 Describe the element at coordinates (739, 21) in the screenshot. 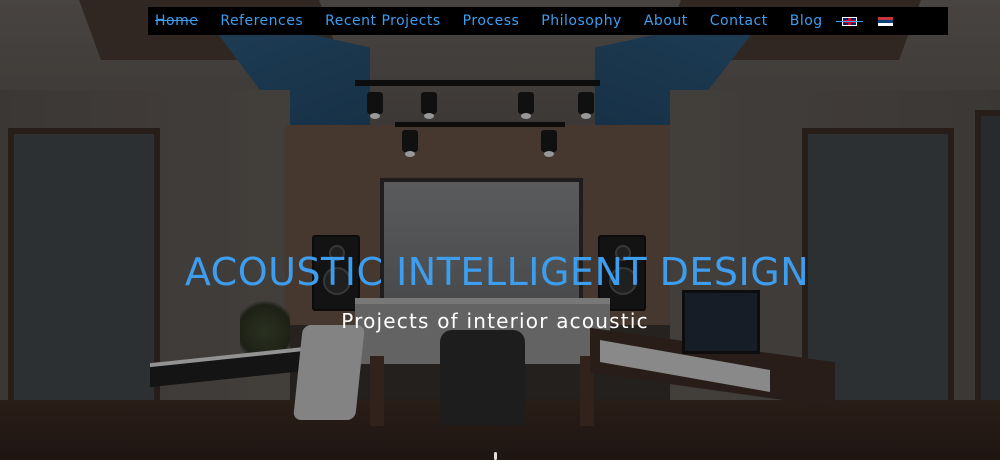

I see `nav-contact: Contact` at that location.